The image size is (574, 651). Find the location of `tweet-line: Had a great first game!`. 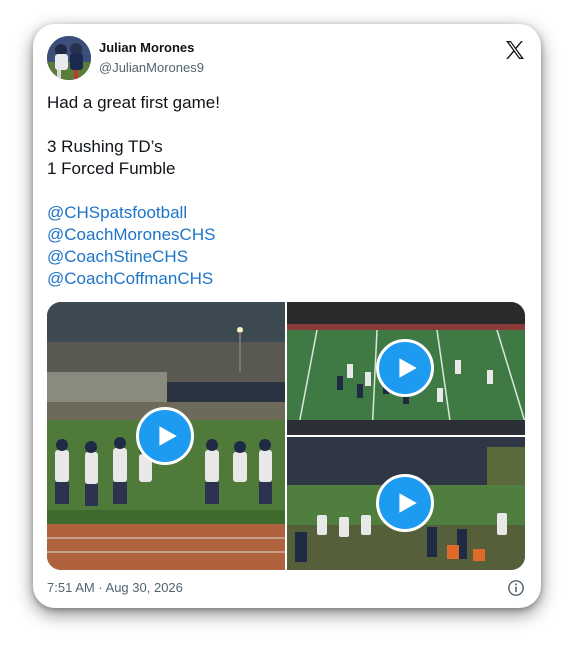

tweet-line: Had a great first game! is located at coordinates (133, 102).